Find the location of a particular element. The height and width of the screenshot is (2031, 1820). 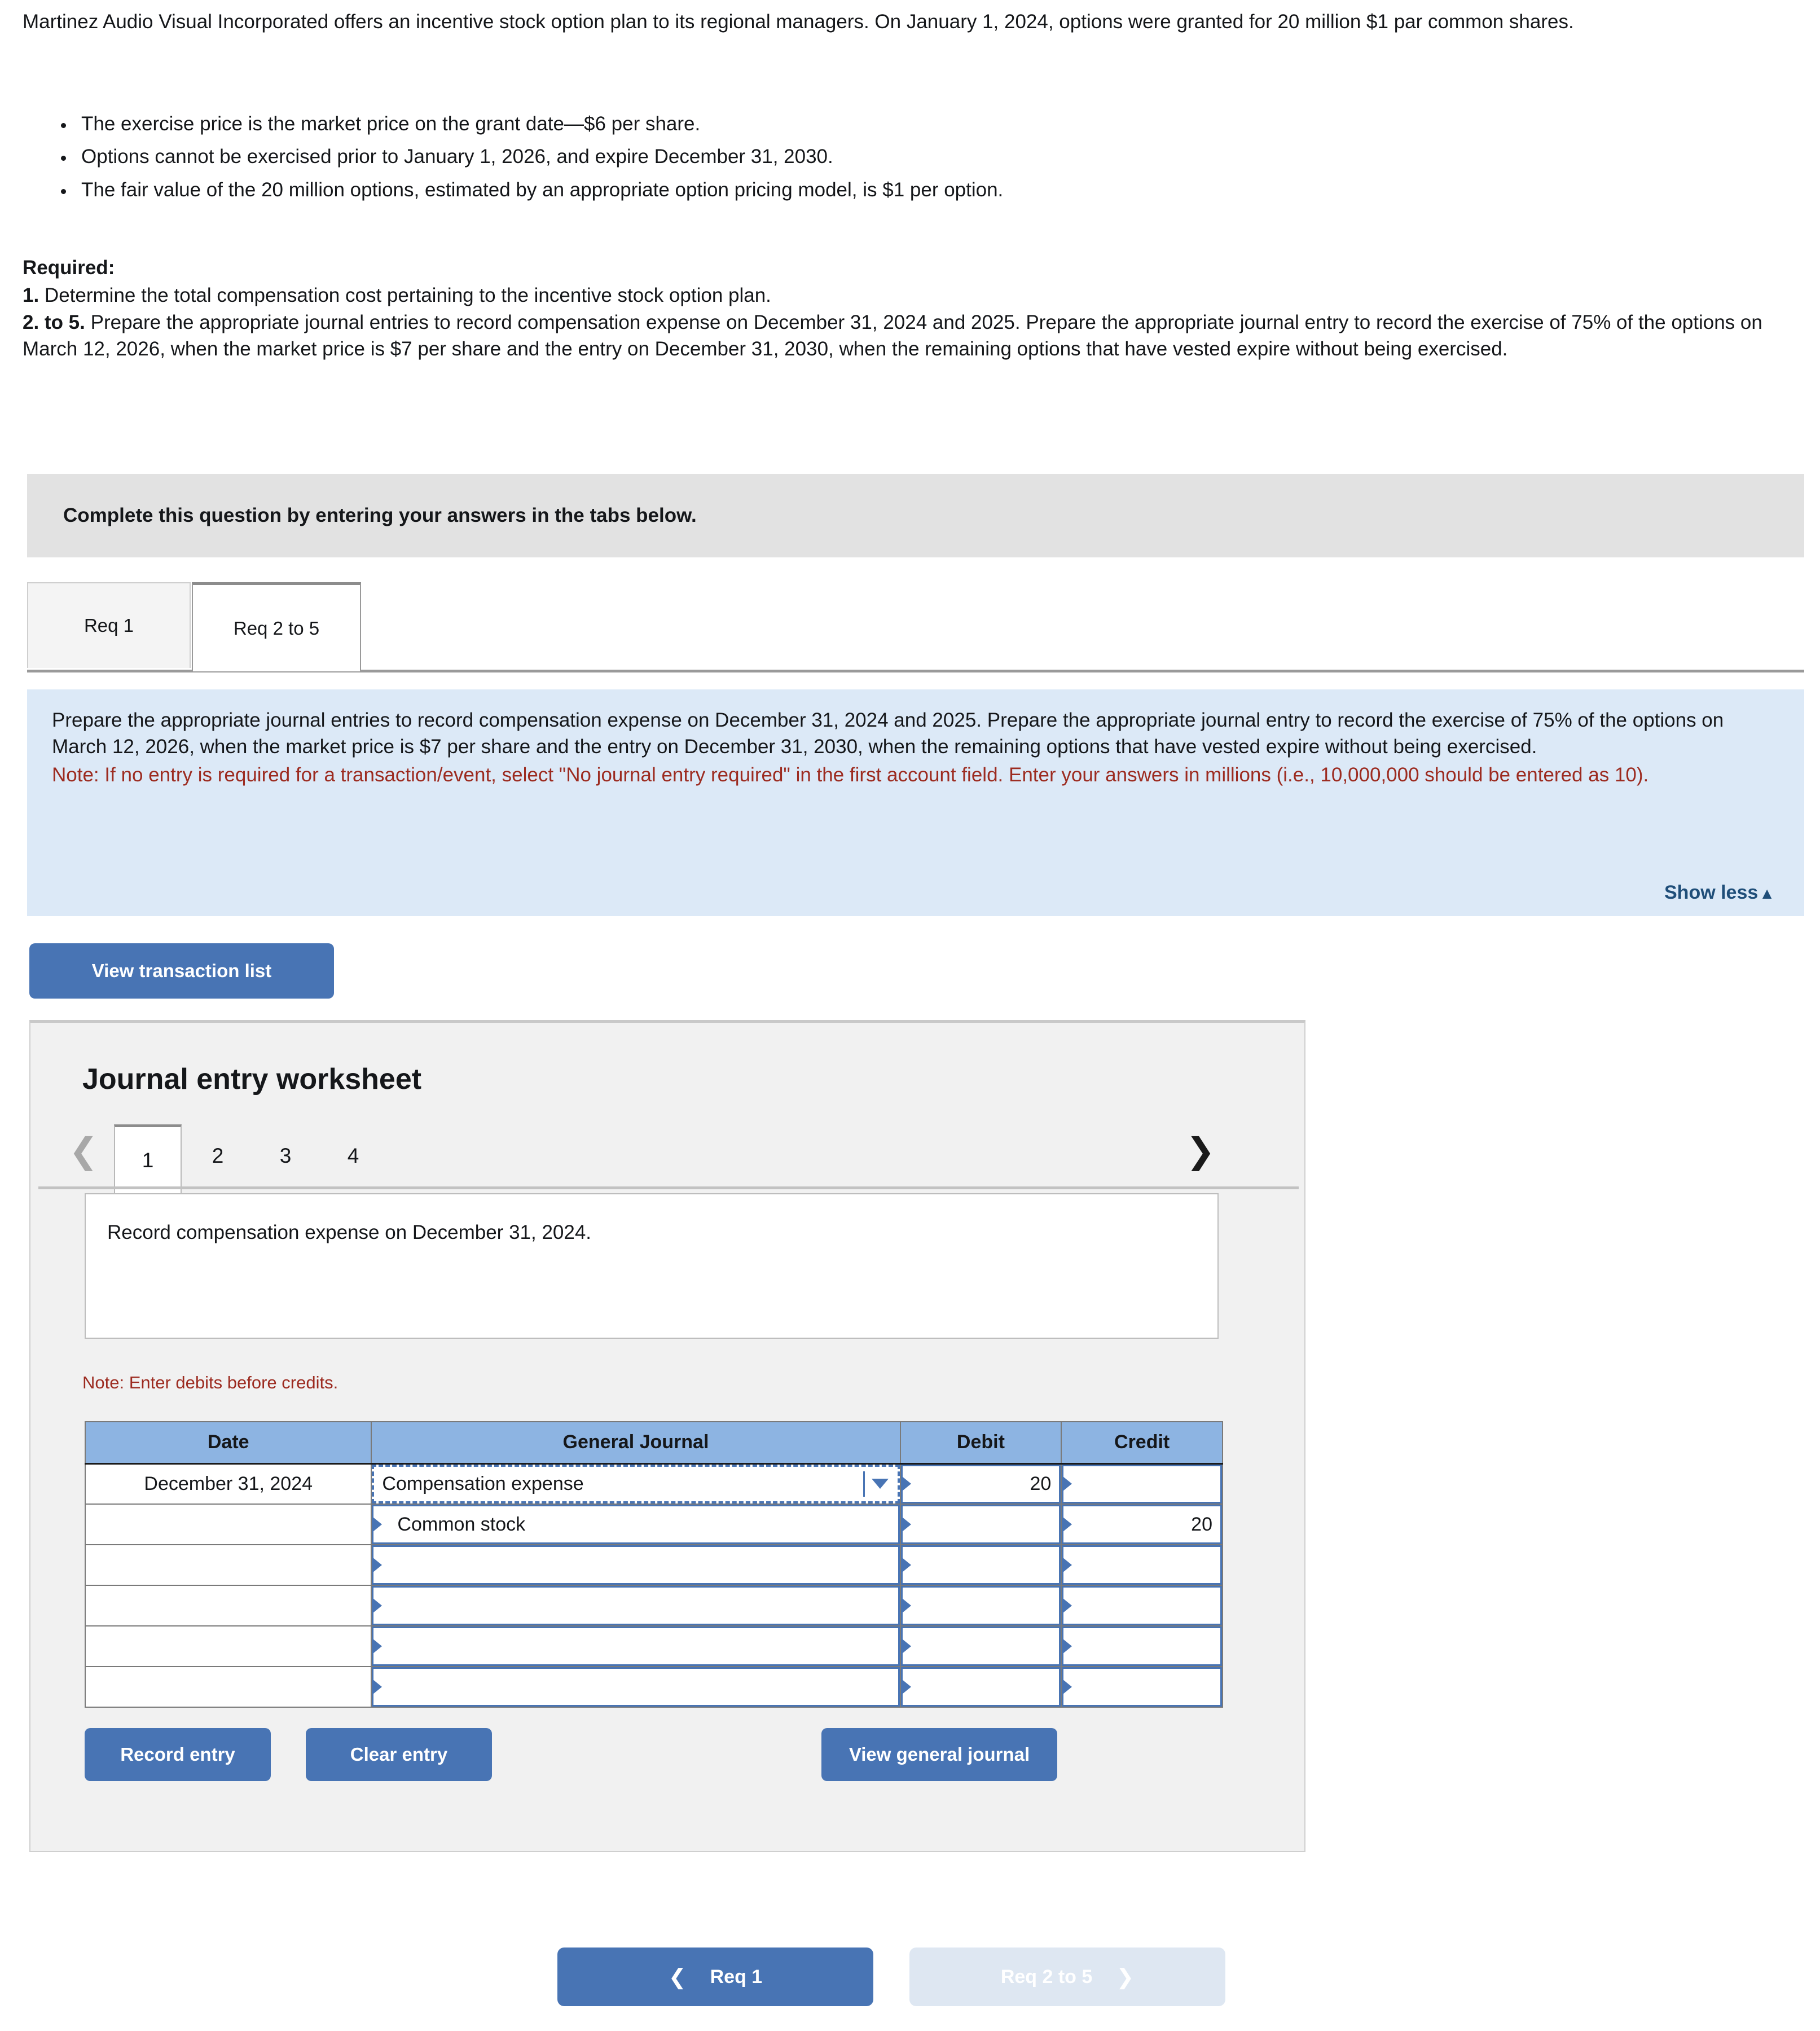

account-select-value: Common stock is located at coordinates (461, 1524).